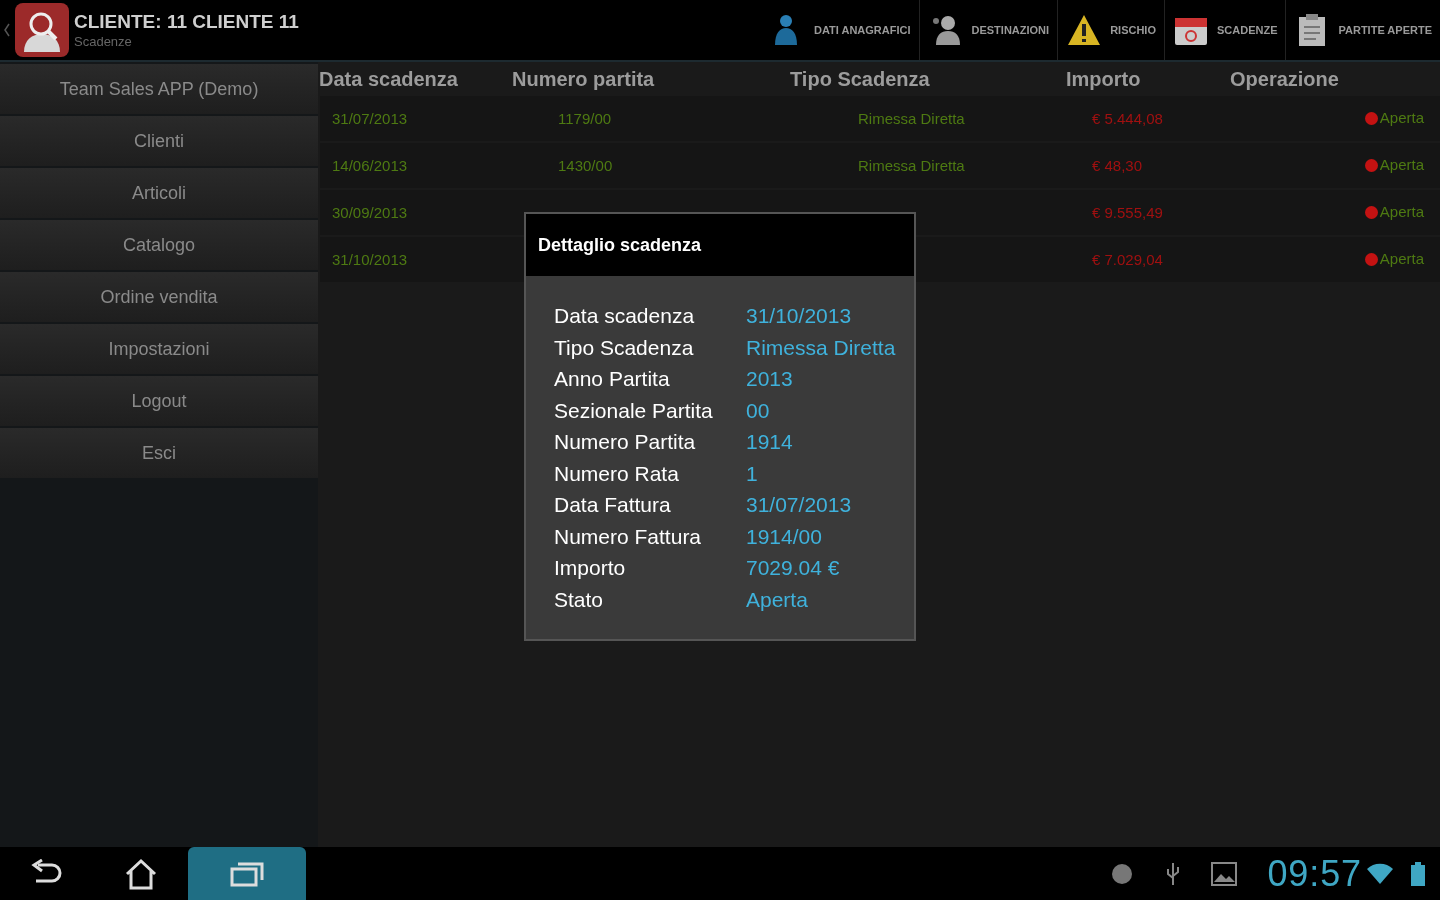 The width and height of the screenshot is (1440, 900). Describe the element at coordinates (799, 505) in the screenshot. I see `field-value: 31/07/2013` at that location.